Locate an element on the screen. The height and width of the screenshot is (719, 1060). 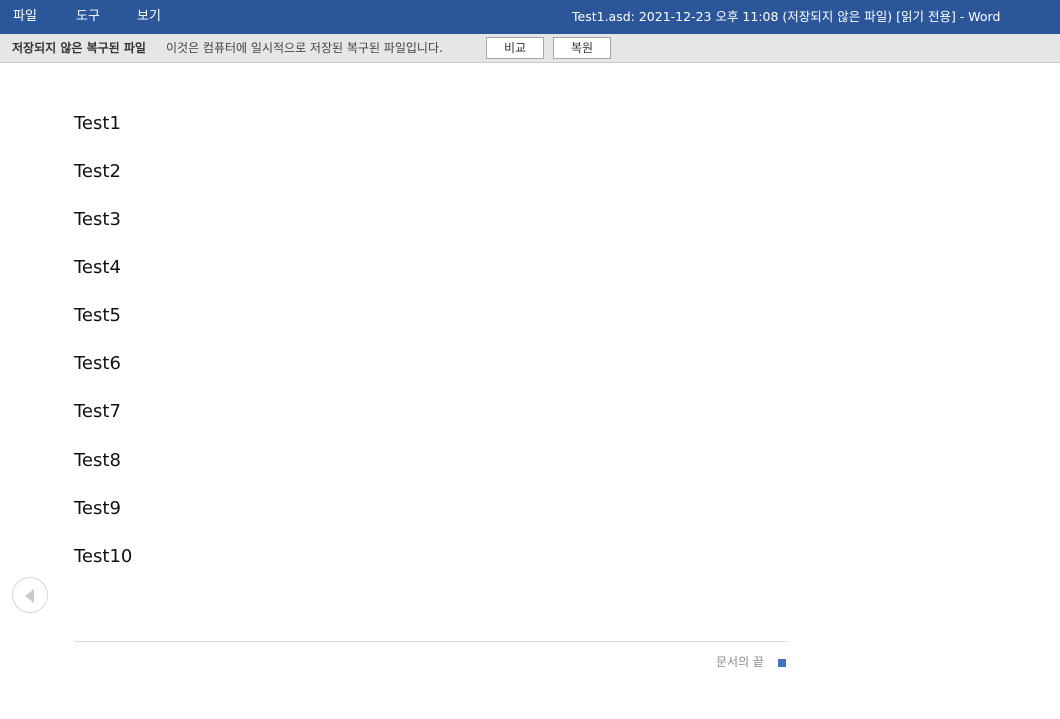
restore-button: 복원 is located at coordinates (582, 48).